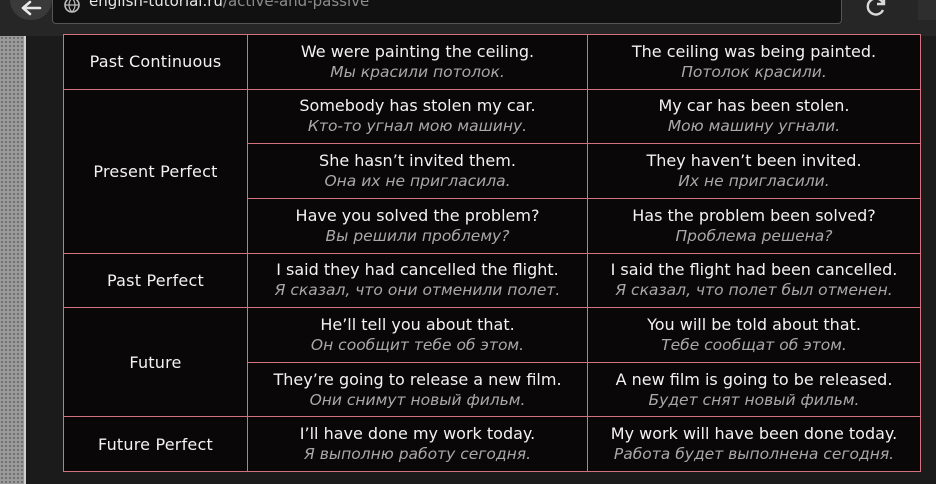 This screenshot has height=484, width=936. What do you see at coordinates (155, 62) in the screenshot?
I see `tense-cell: Past Continuous` at bounding box center [155, 62].